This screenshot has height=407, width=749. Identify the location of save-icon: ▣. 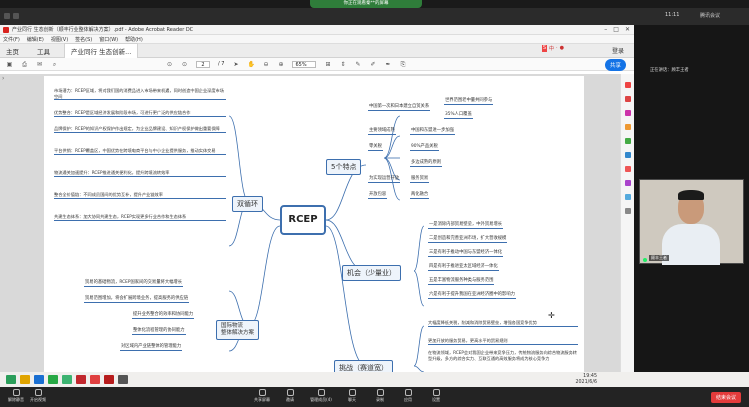
(9, 64).